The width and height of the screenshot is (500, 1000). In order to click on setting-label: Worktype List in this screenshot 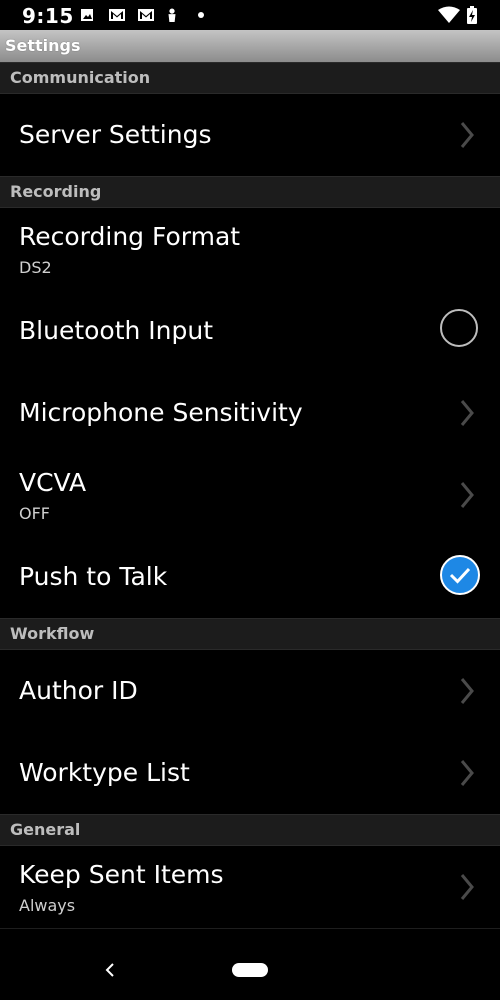, I will do `click(104, 772)`.